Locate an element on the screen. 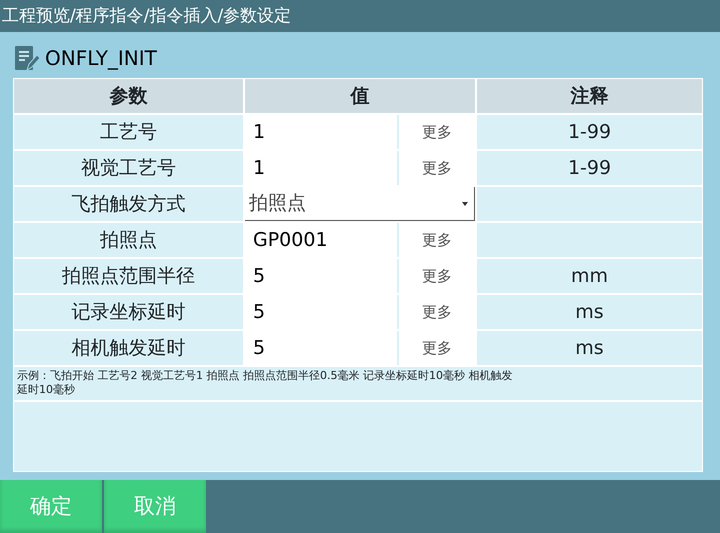 The height and width of the screenshot is (533, 720). column-header: 参数 is located at coordinates (128, 96).